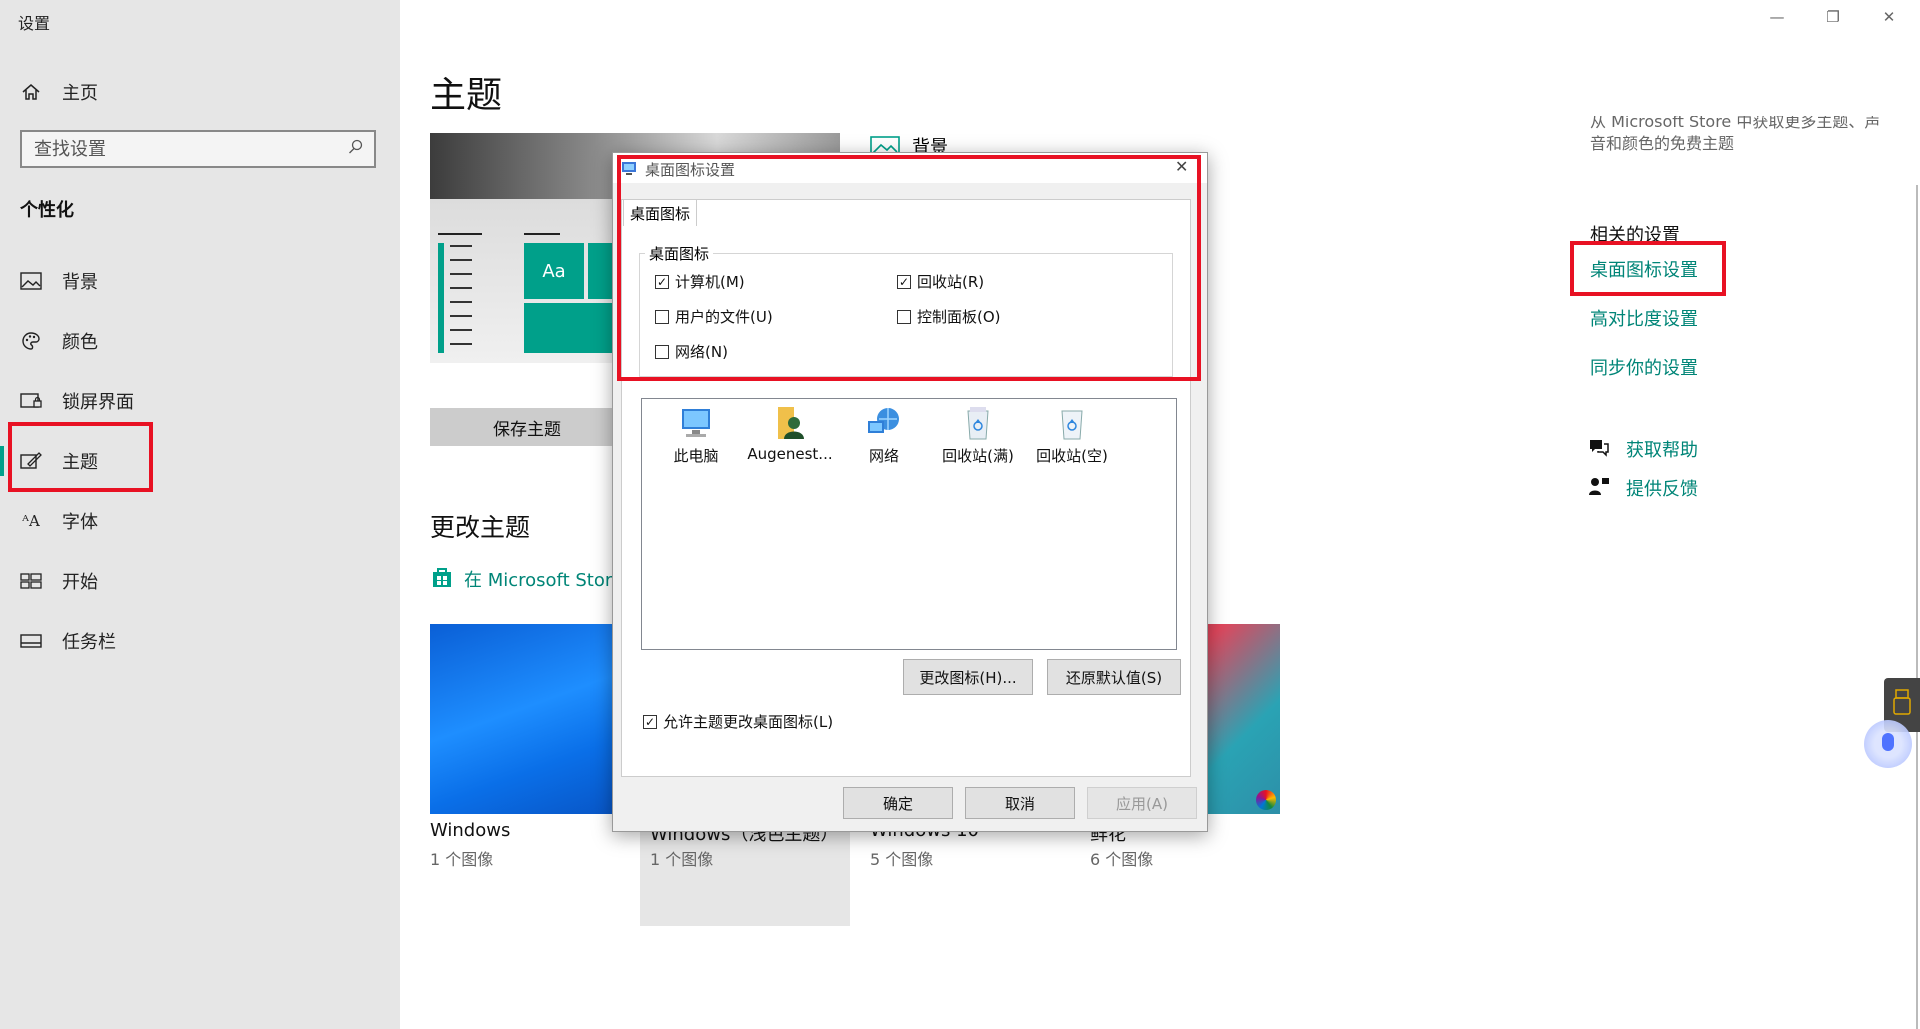  Describe the element at coordinates (179, 149) in the screenshot. I see `search-input` at that location.